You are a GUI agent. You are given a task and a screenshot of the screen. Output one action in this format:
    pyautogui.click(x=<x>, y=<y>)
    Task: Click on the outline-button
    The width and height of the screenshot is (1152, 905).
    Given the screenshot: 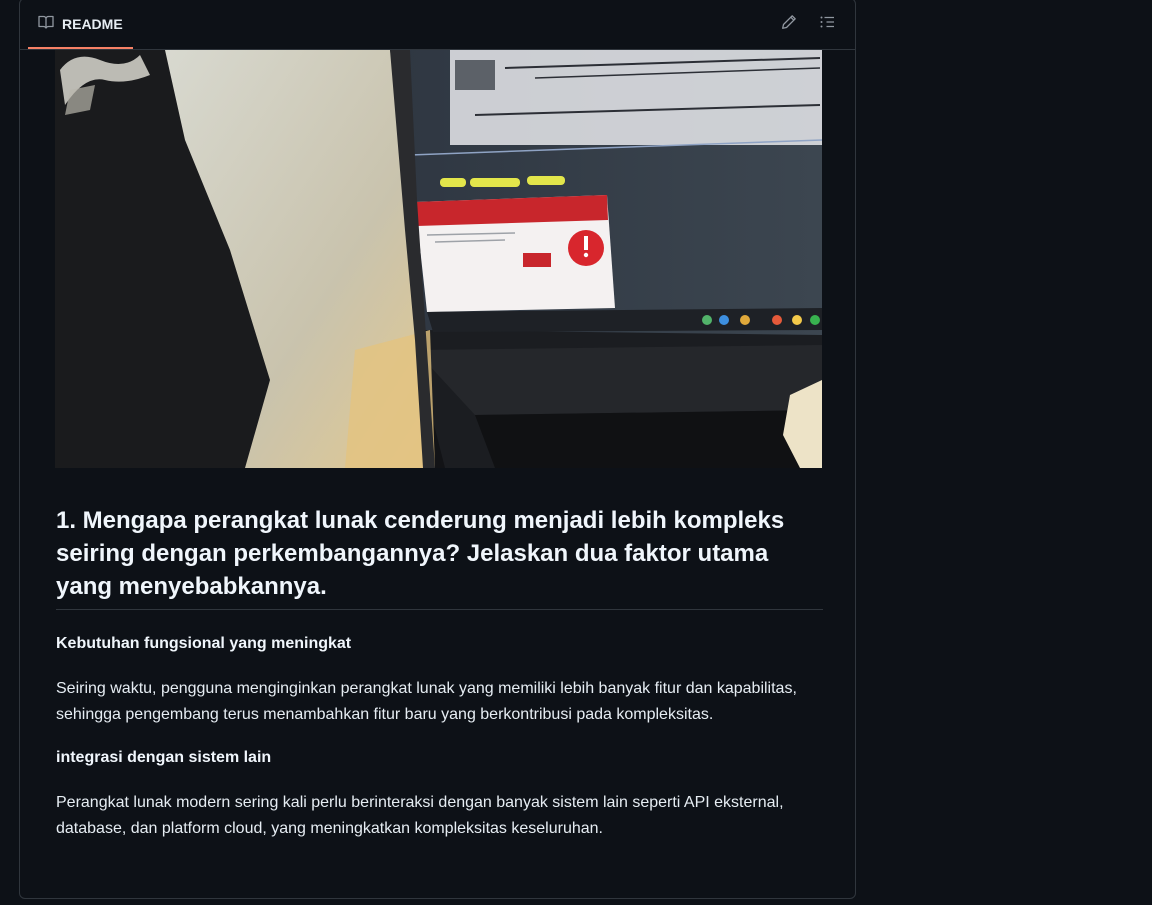 What is the action you would take?
    pyautogui.click(x=827, y=24)
    